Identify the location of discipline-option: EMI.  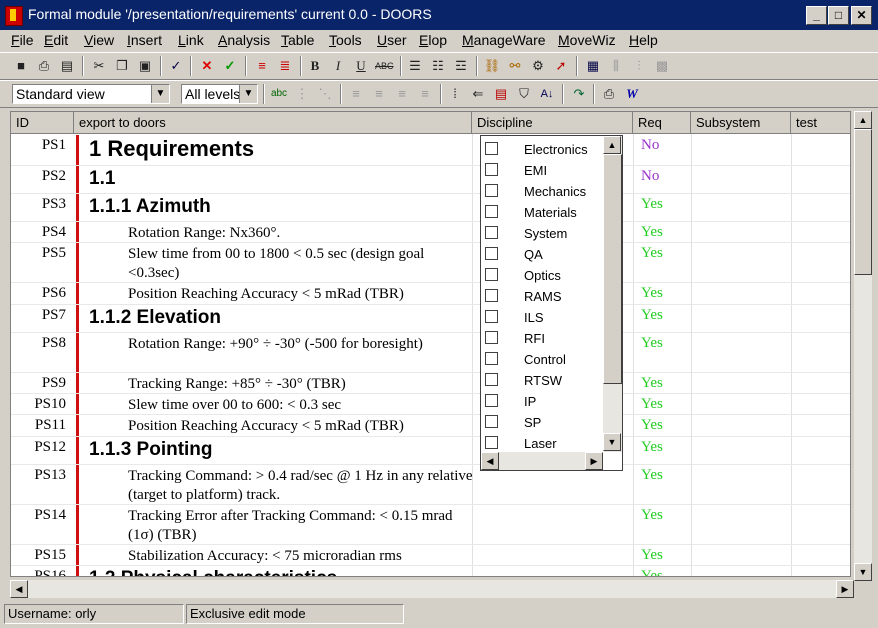
(545, 170).